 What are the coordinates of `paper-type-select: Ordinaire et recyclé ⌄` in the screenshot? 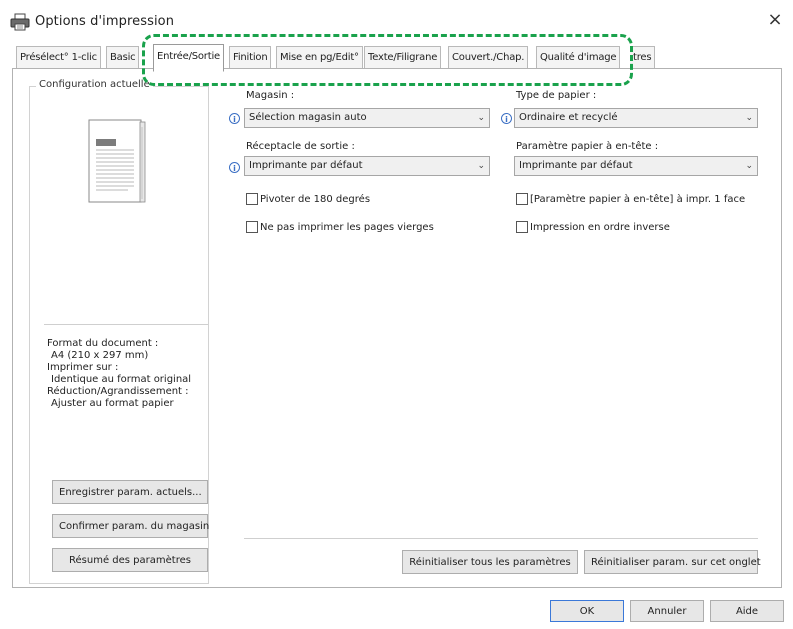 It's located at (636, 118).